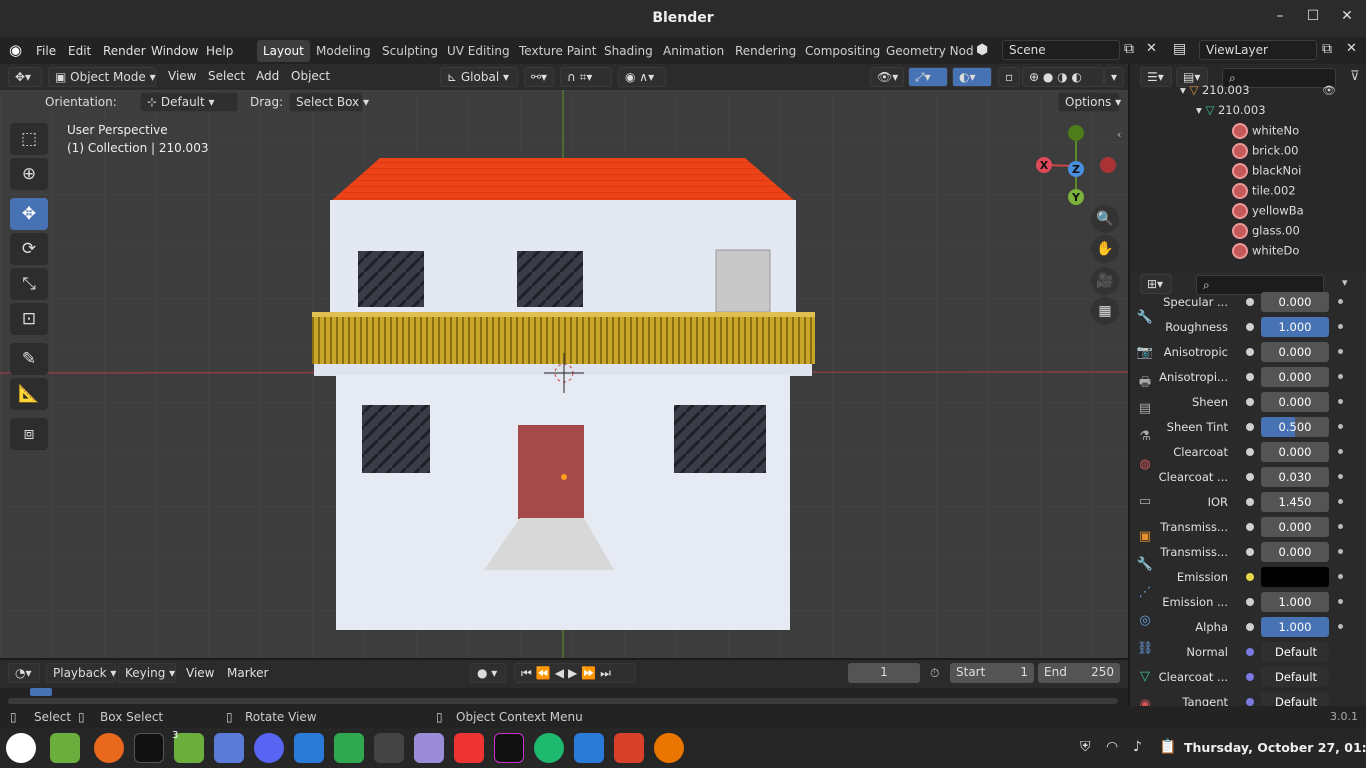  What do you see at coordinates (219, 51) in the screenshot?
I see `menu-help: Help` at bounding box center [219, 51].